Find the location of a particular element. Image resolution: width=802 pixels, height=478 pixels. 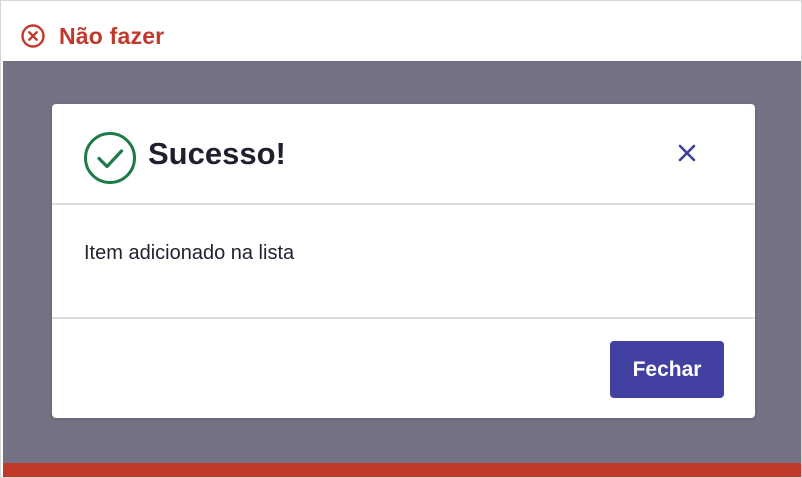

guideline-header: Não fazer is located at coordinates (401, 31).